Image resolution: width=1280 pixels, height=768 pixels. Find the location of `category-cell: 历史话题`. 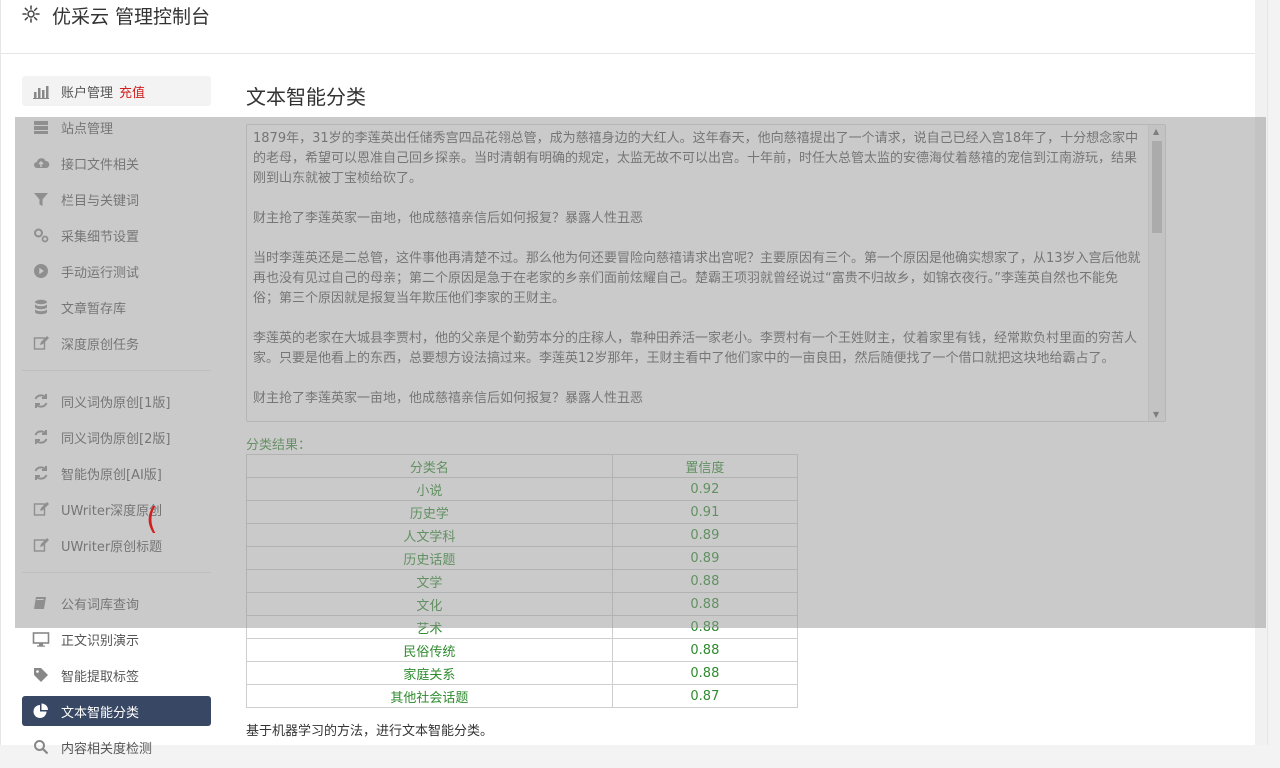

category-cell: 历史话题 is located at coordinates (429, 558).